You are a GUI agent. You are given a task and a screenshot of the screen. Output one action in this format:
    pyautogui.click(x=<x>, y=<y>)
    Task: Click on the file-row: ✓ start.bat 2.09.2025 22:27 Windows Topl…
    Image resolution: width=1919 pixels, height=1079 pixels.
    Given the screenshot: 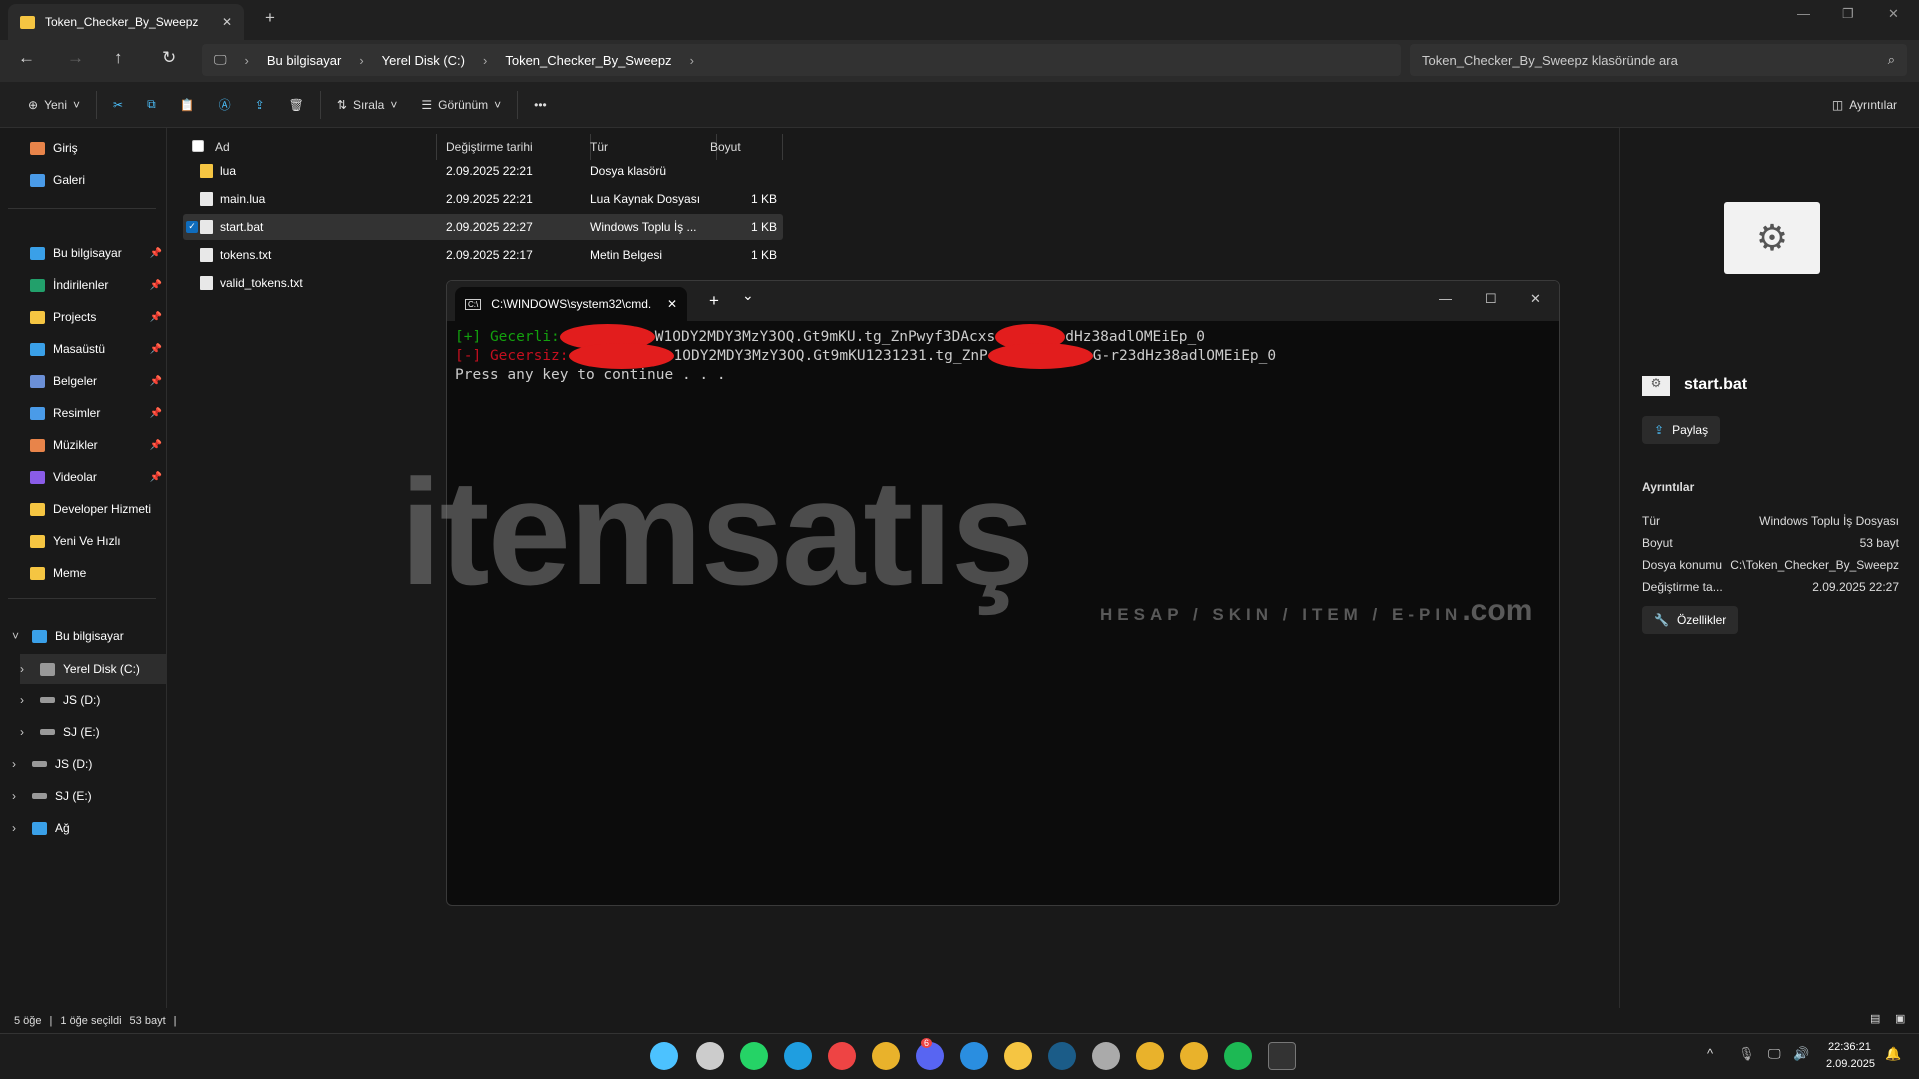 What is the action you would take?
    pyautogui.click(x=483, y=227)
    